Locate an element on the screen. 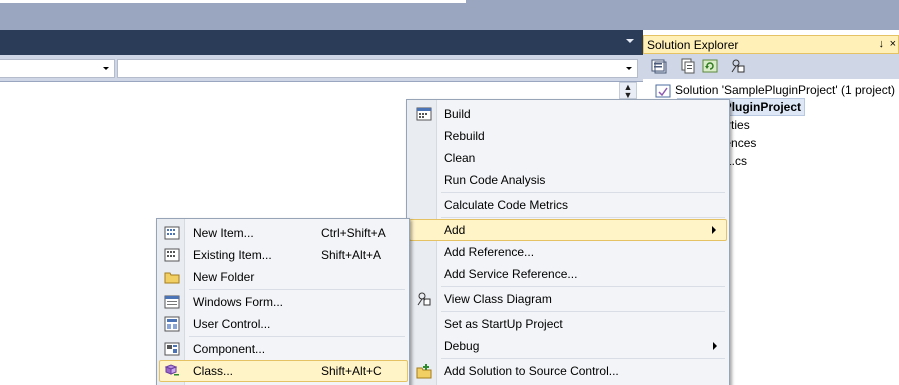 This screenshot has height=385, width=899. menu-item-existing-item: Existing Item... Shift+Alt+A is located at coordinates (283, 255).